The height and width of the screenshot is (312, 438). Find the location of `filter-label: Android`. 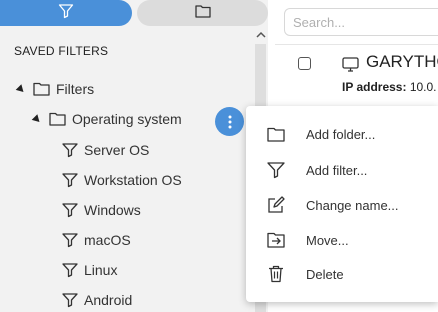

filter-label: Android is located at coordinates (108, 300).